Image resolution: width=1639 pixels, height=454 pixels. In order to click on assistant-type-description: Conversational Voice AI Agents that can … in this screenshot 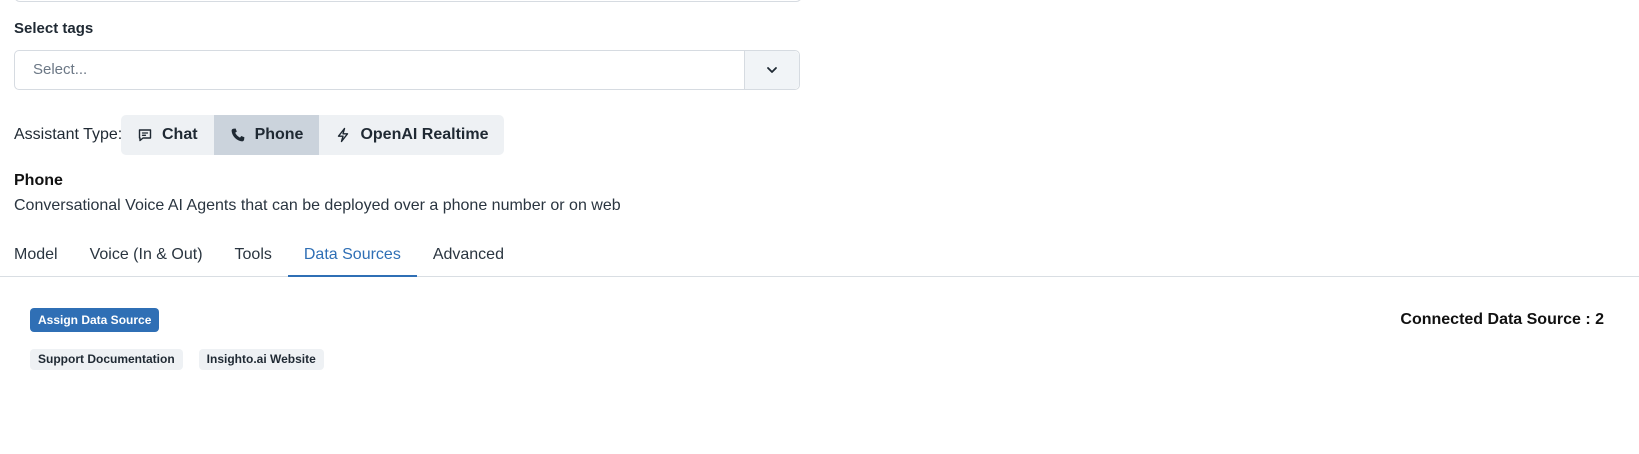, I will do `click(317, 205)`.